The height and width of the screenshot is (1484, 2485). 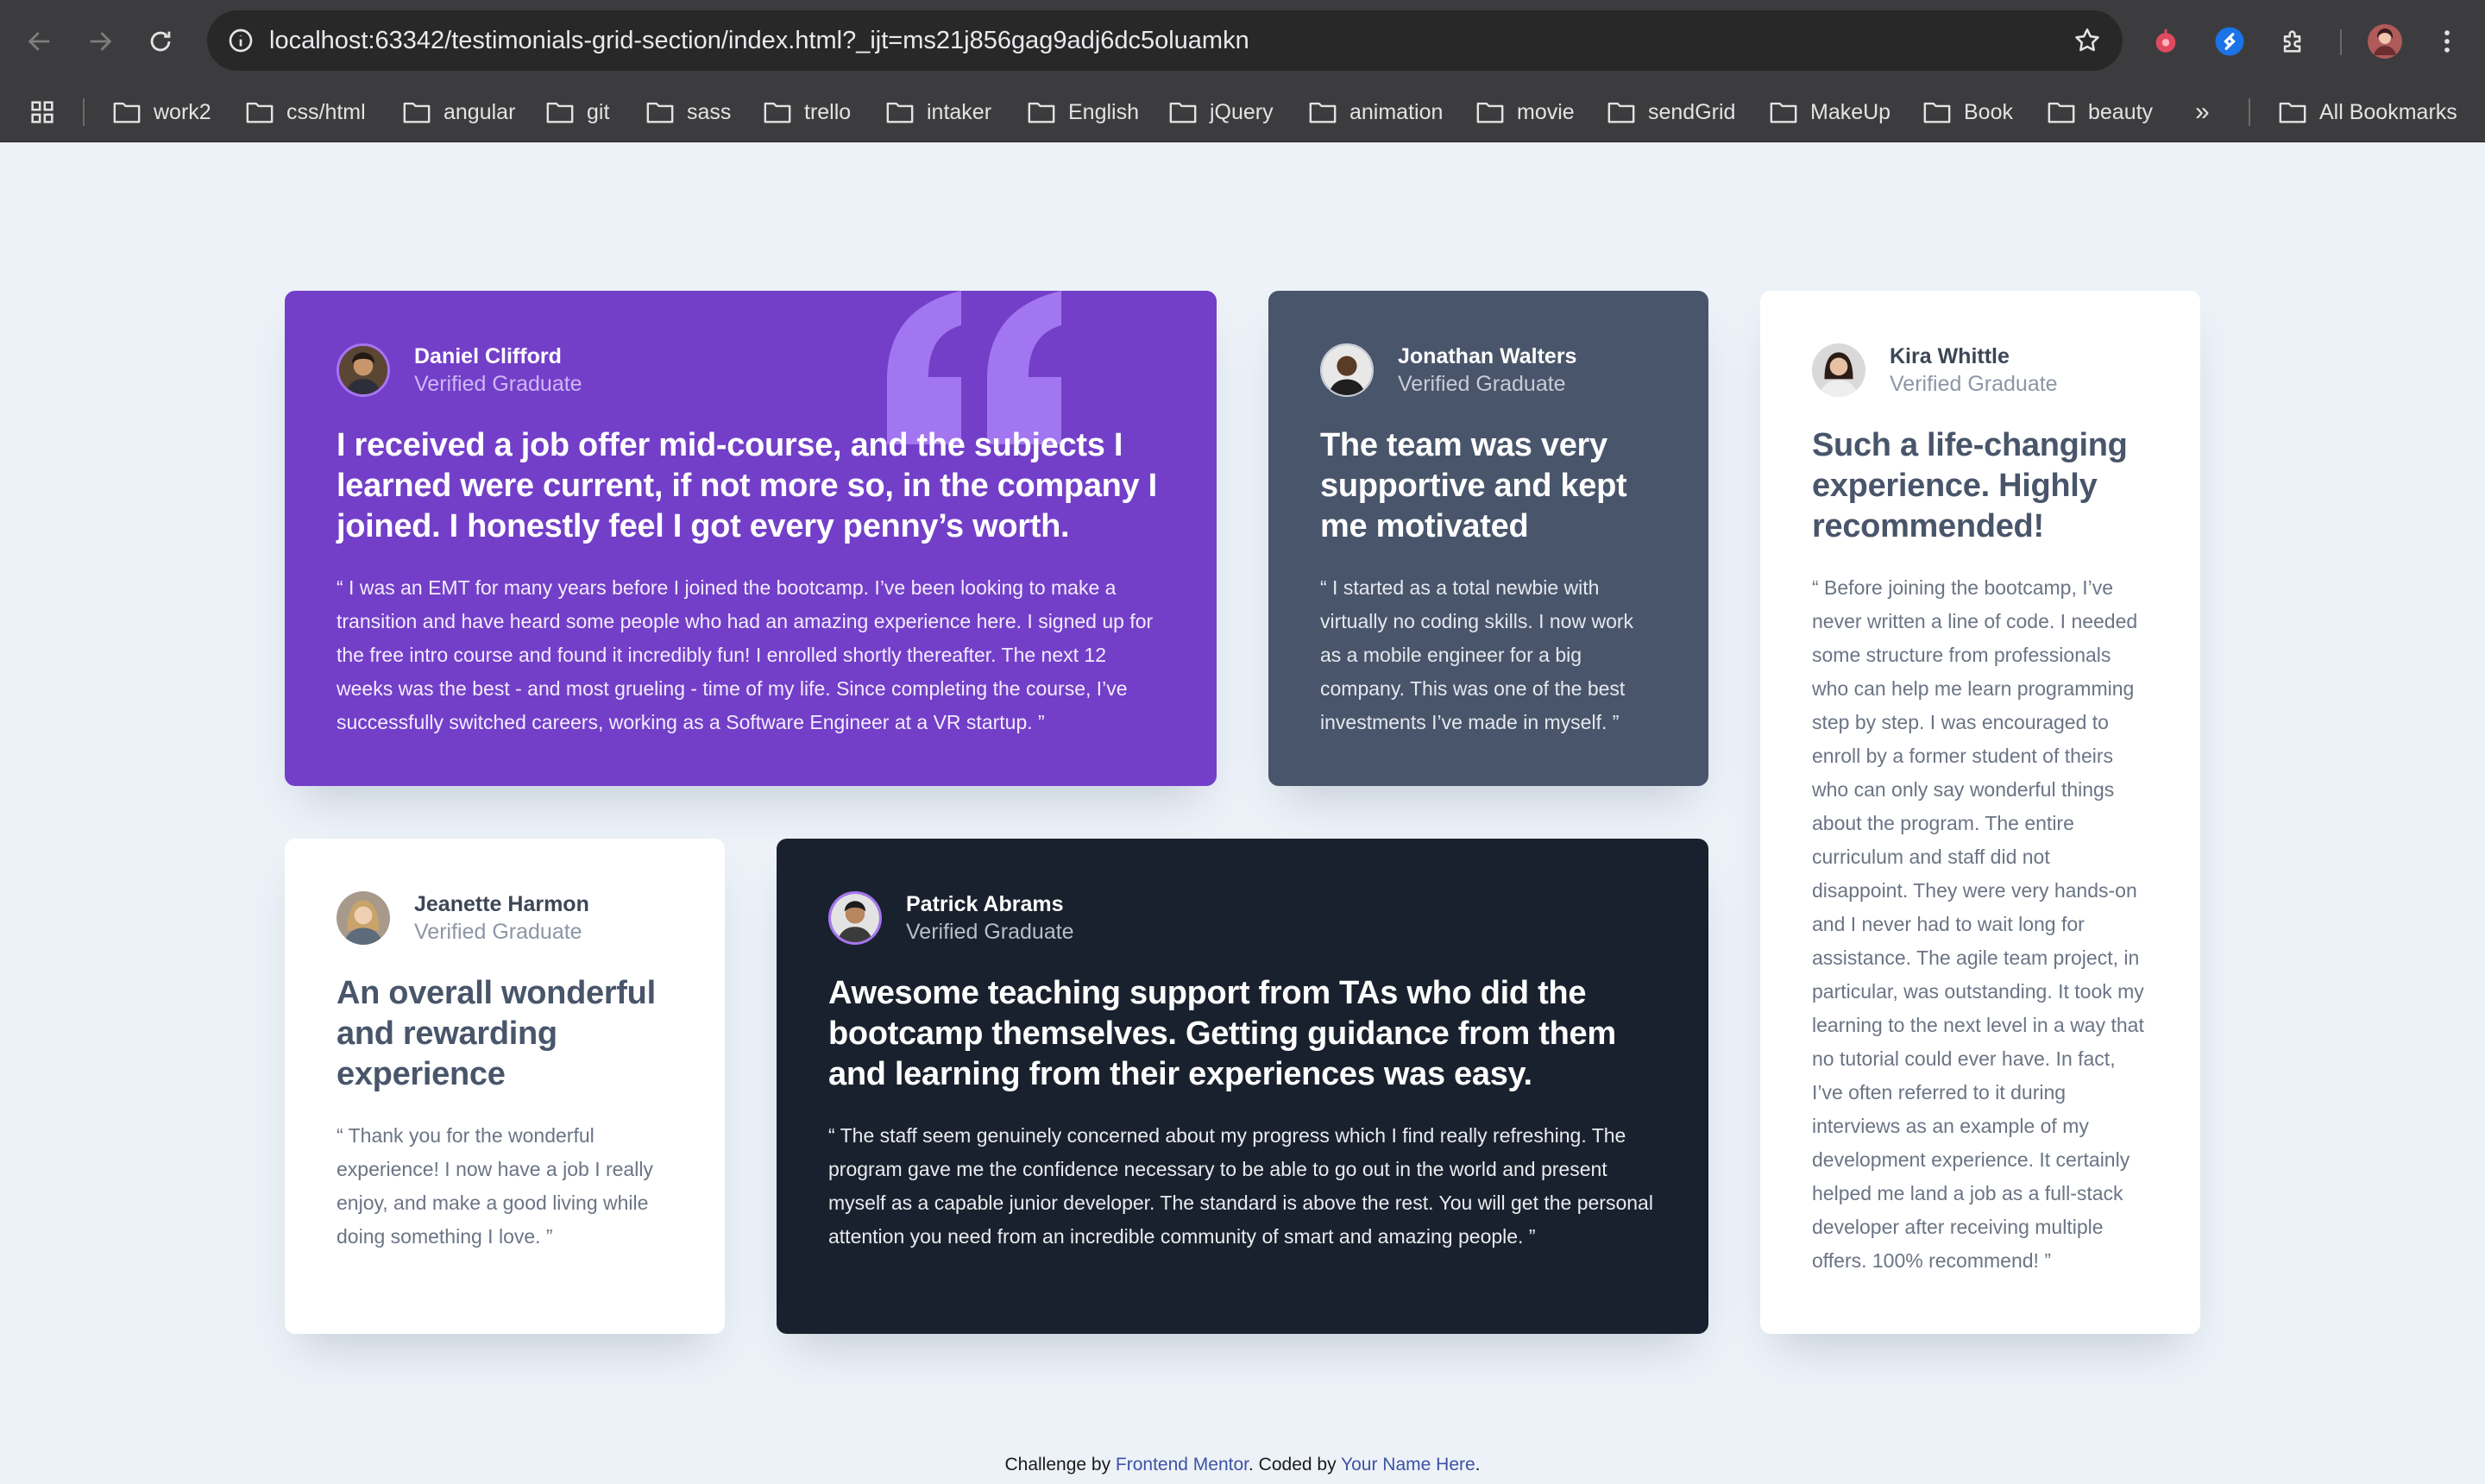 I want to click on back-arrow-icon, so click(x=39, y=41).